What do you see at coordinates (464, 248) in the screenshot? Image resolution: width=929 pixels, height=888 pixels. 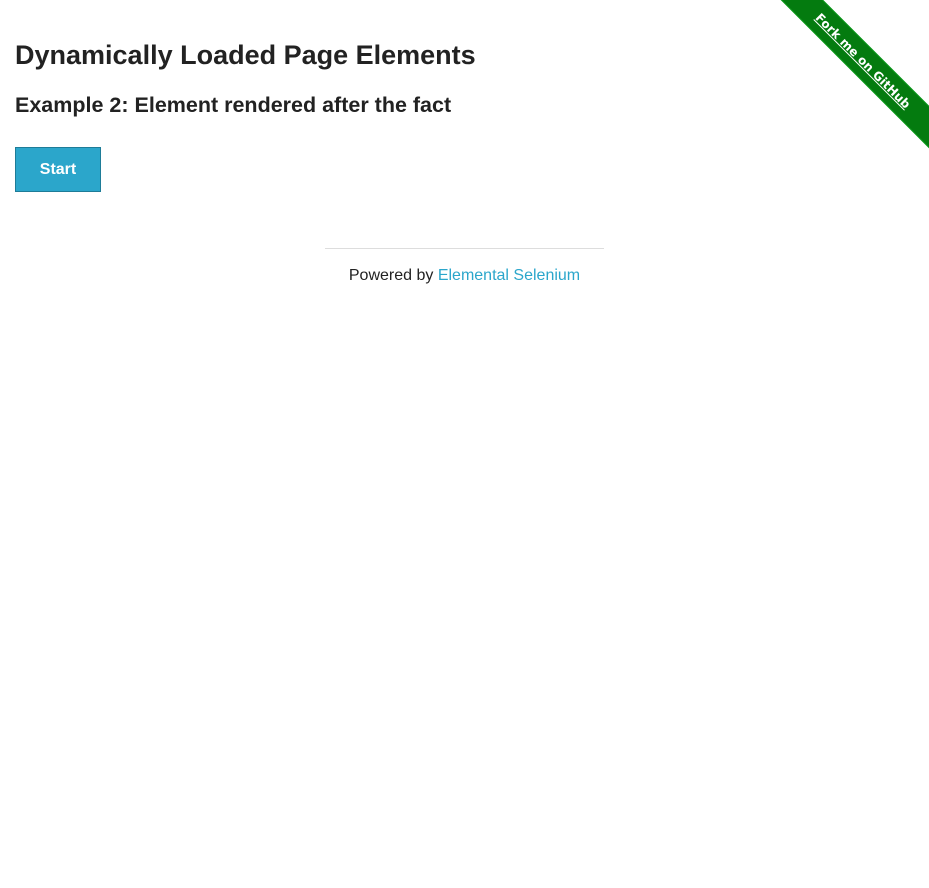 I see `footer-divider` at bounding box center [464, 248].